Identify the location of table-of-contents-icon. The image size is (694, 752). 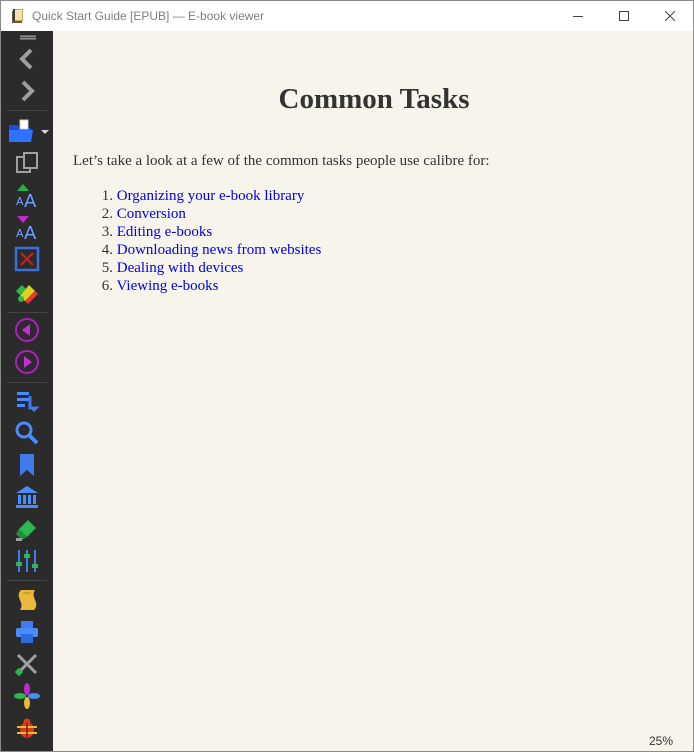
(28, 402).